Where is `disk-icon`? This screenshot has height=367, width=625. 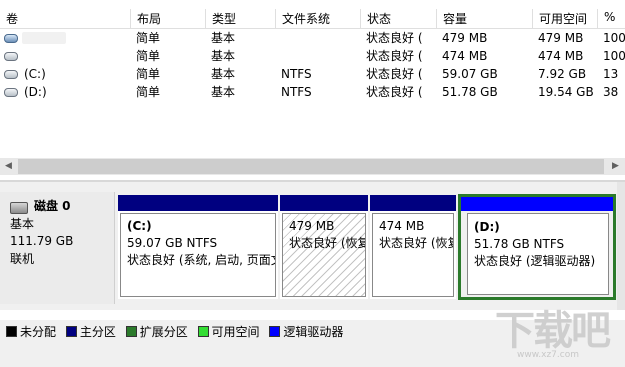 disk-icon is located at coordinates (19, 208).